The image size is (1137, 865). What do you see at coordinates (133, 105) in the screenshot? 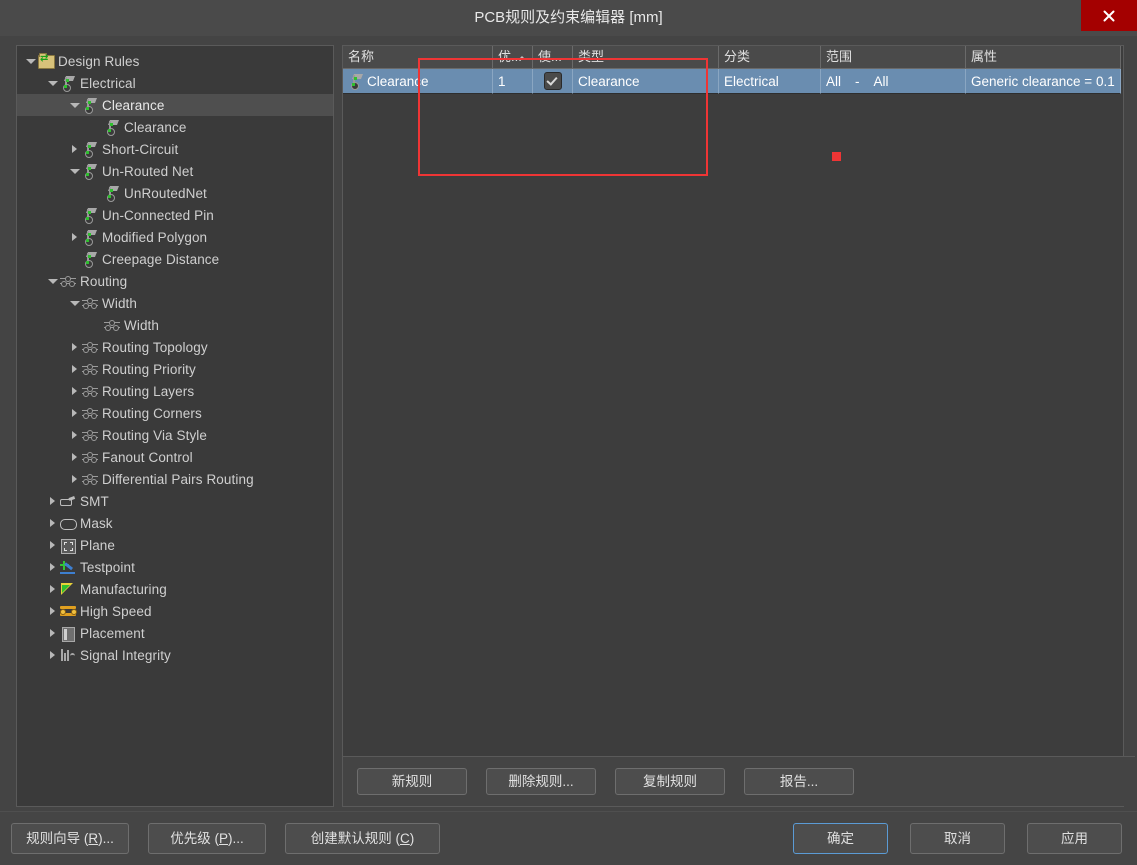
I see `tree-item-label: Clearance` at bounding box center [133, 105].